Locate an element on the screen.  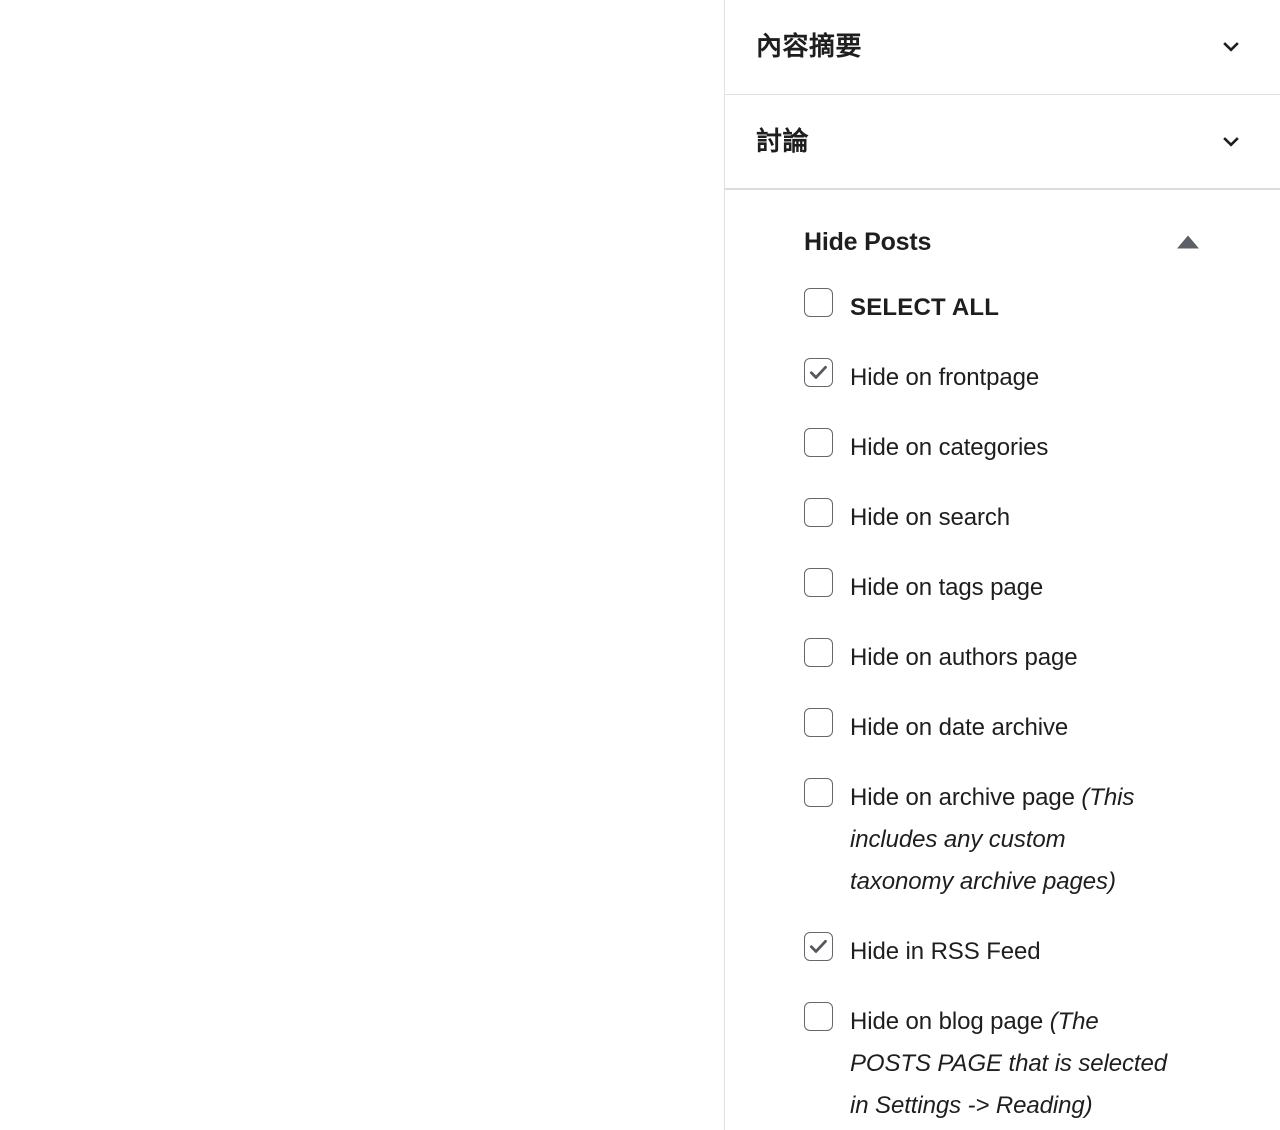
checkbox-row-select-all: SELECT ALL is located at coordinates (988, 308).